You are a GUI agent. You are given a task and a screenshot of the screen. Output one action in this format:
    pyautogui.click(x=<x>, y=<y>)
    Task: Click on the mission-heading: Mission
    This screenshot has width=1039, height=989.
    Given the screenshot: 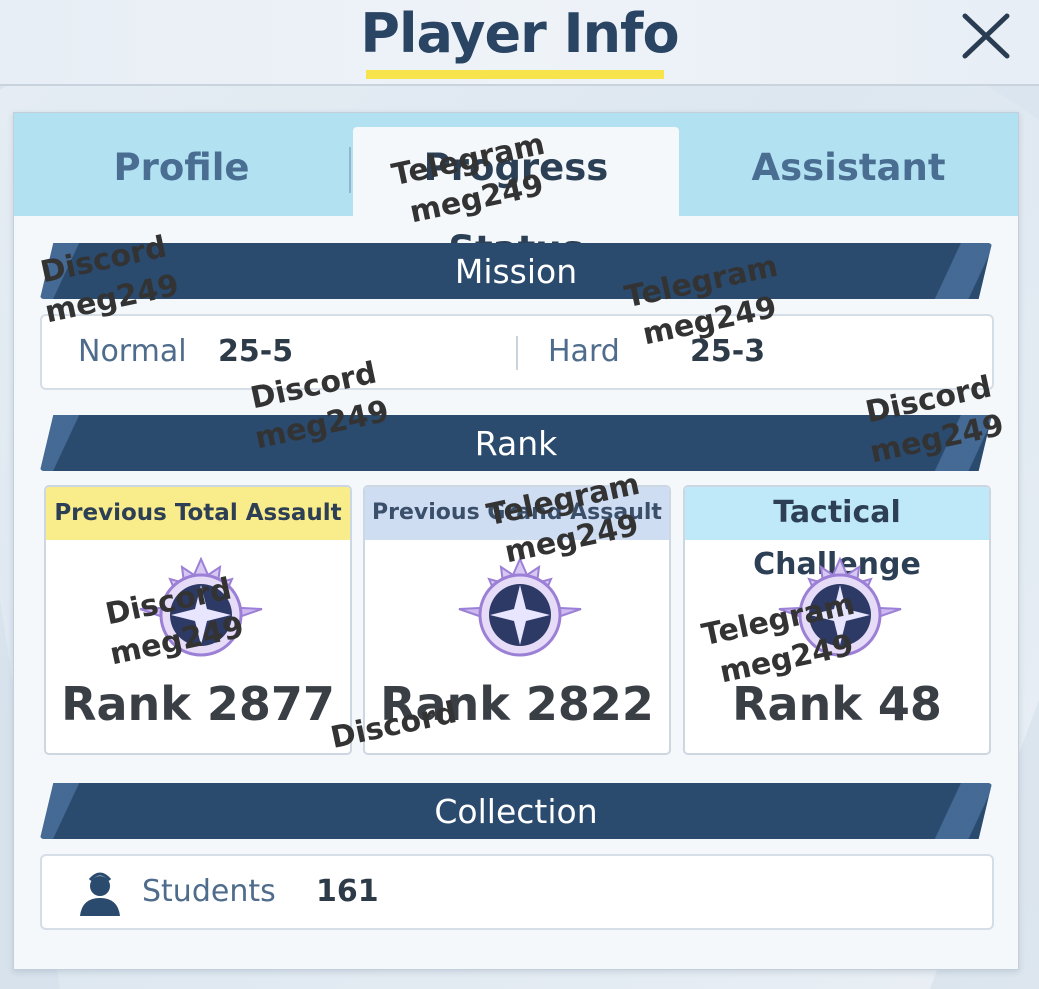 What is the action you would take?
    pyautogui.click(x=516, y=271)
    